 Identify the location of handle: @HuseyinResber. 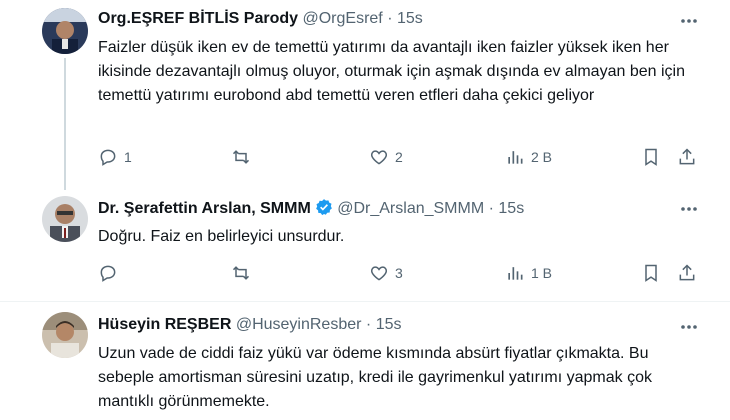
(299, 324).